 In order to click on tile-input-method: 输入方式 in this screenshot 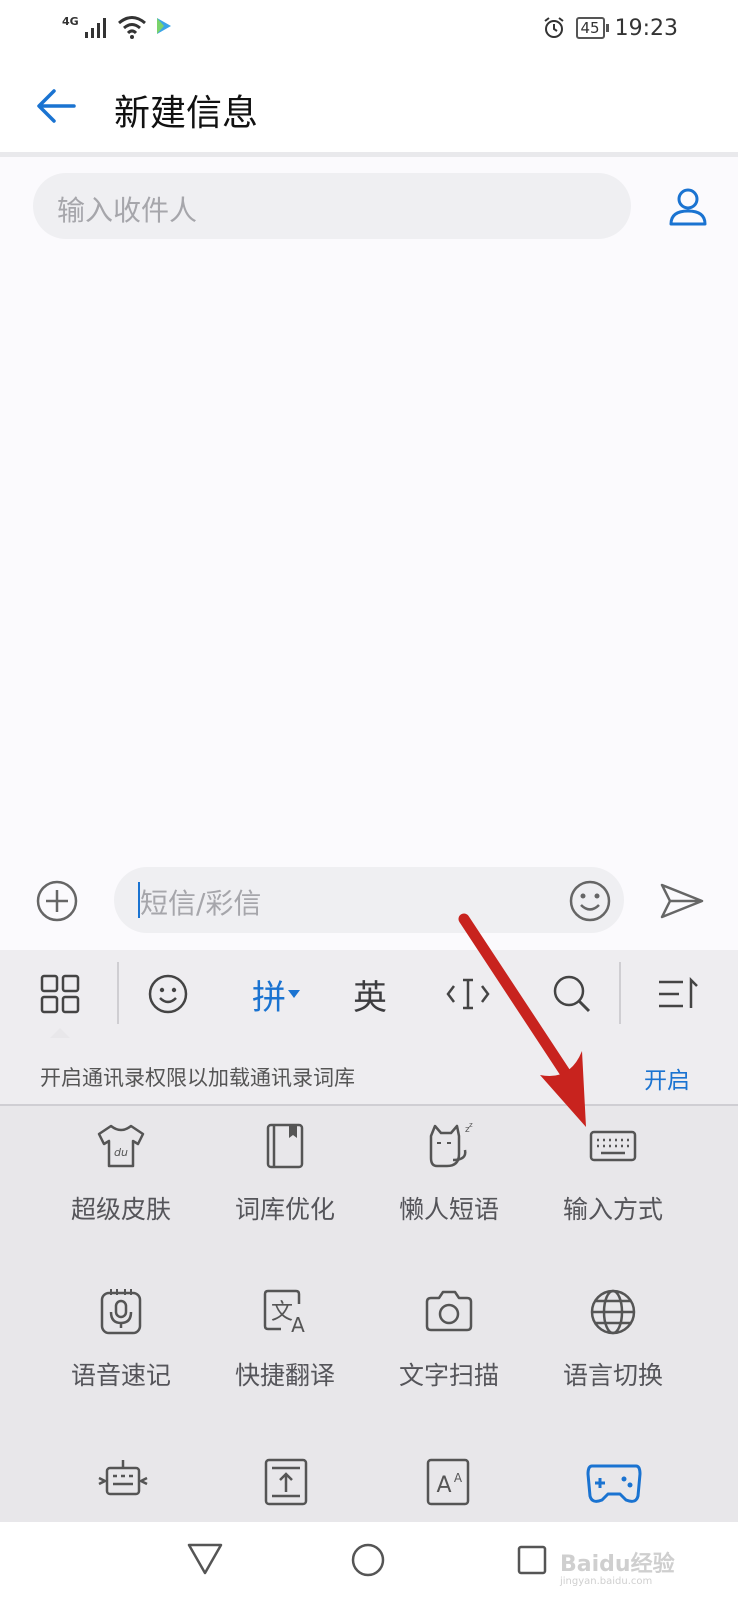, I will do `click(613, 1173)`.